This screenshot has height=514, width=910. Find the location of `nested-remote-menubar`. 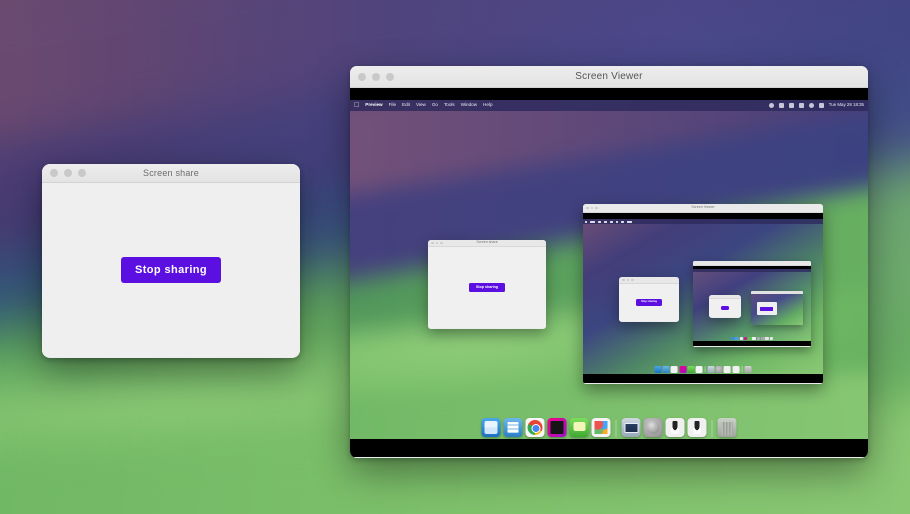

nested-remote-menubar is located at coordinates (703, 221).